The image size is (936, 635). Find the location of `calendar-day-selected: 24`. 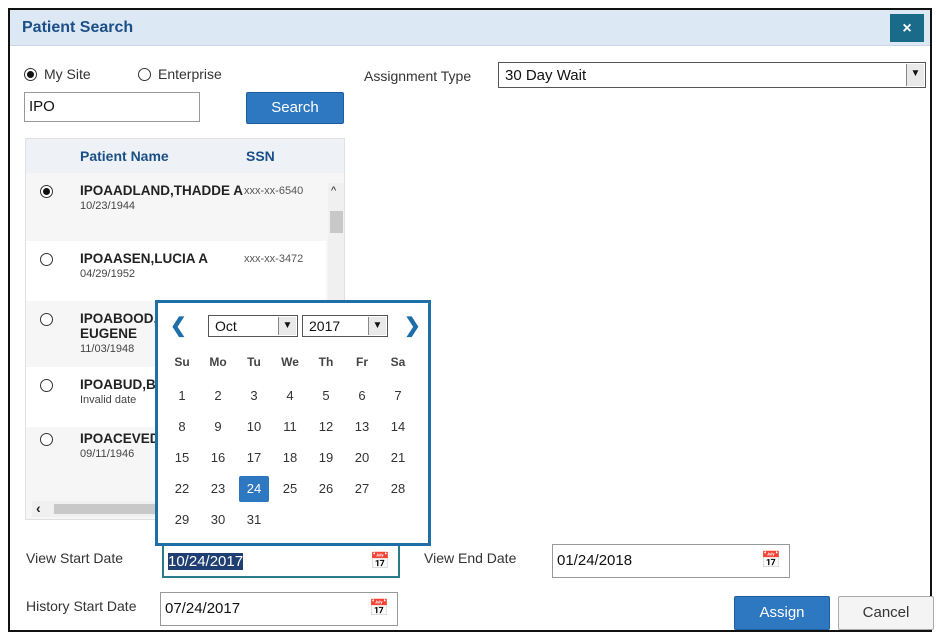

calendar-day-selected: 24 is located at coordinates (254, 489).